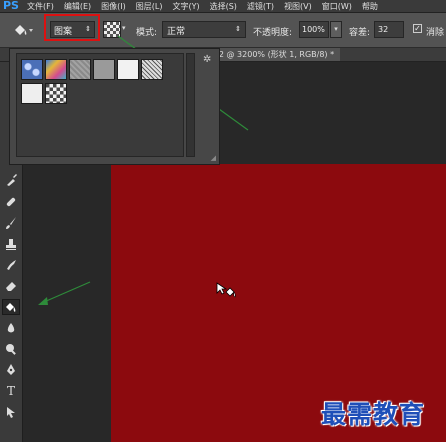  I want to click on pattern-grid, so click(100, 105).